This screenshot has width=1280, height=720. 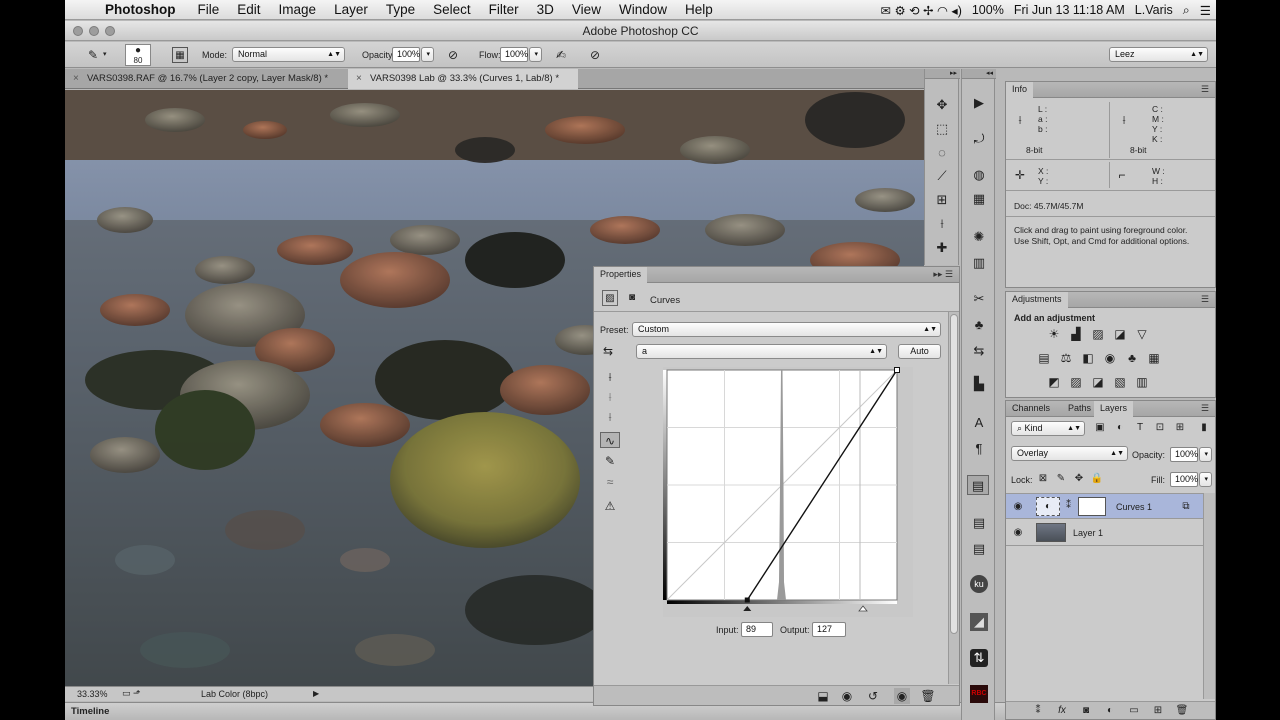 I want to click on levels-icon: ▟, so click(x=1076, y=334).